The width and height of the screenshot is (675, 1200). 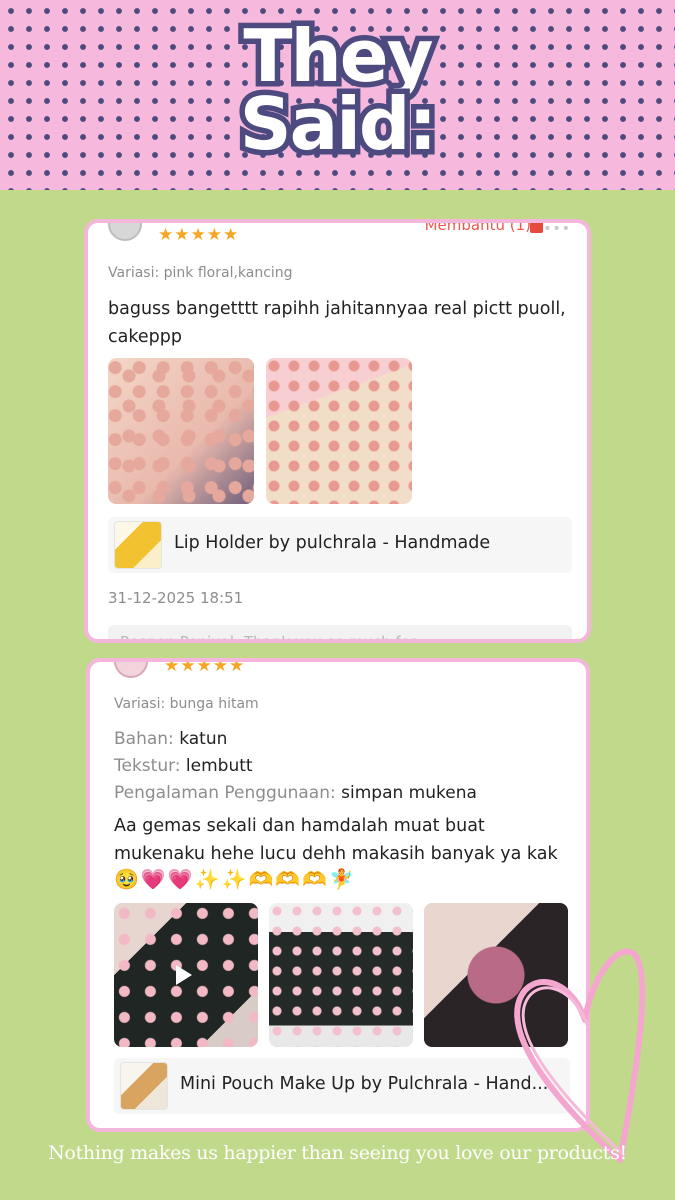 What do you see at coordinates (332, 543) in the screenshot?
I see `product-name: Lip Holder by pulchrala - Handmade` at bounding box center [332, 543].